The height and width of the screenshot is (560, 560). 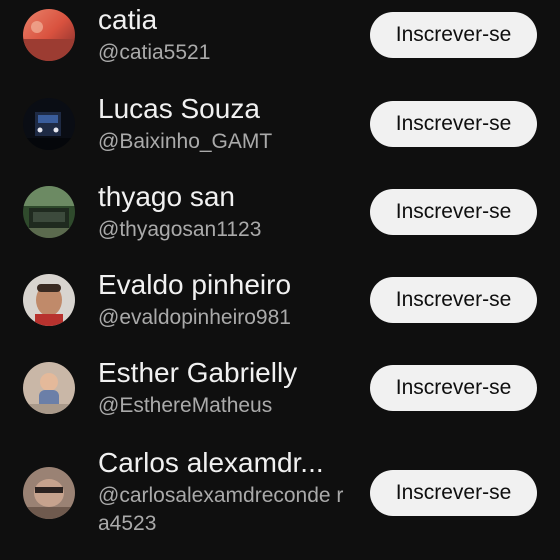 I want to click on channel-handle: @evaldopinheiro981, so click(x=194, y=317).